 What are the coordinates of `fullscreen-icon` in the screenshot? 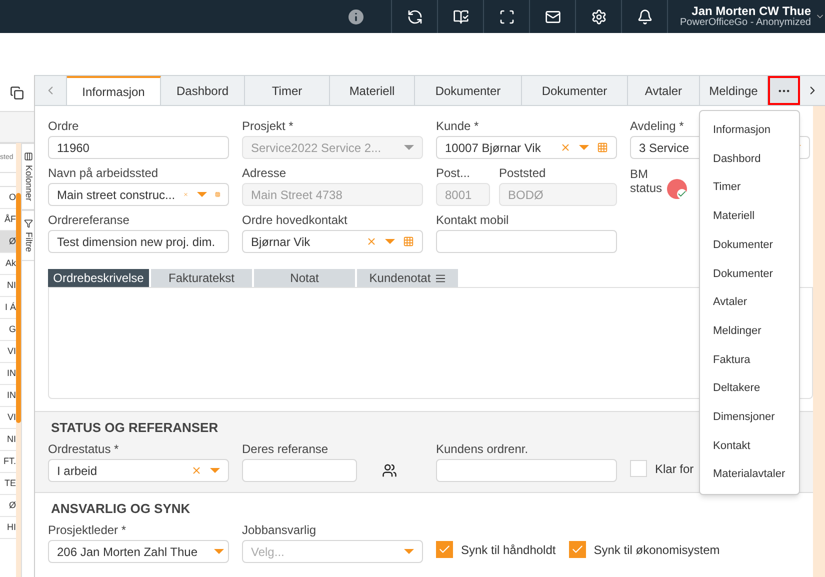 It's located at (506, 16).